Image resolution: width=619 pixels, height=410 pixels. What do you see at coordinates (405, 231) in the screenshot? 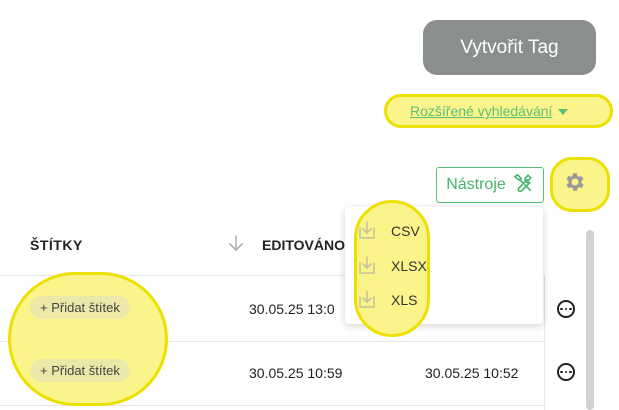
I see `export-csv-label: CSV` at bounding box center [405, 231].